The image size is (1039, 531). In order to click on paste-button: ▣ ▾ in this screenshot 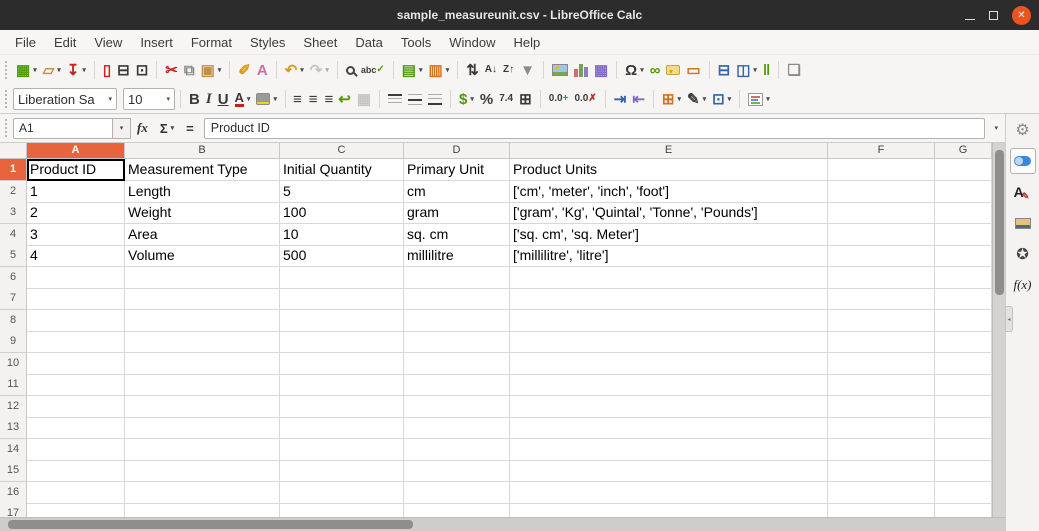, I will do `click(211, 70)`.